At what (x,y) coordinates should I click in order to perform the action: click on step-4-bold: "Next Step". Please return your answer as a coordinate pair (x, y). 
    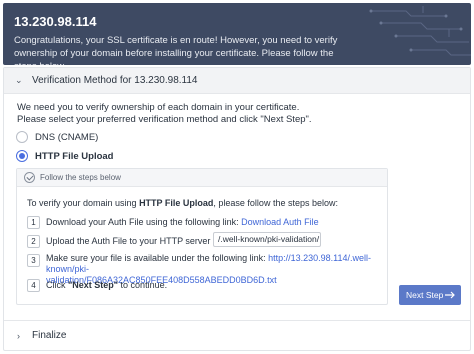
    Looking at the image, I should click on (93, 285).